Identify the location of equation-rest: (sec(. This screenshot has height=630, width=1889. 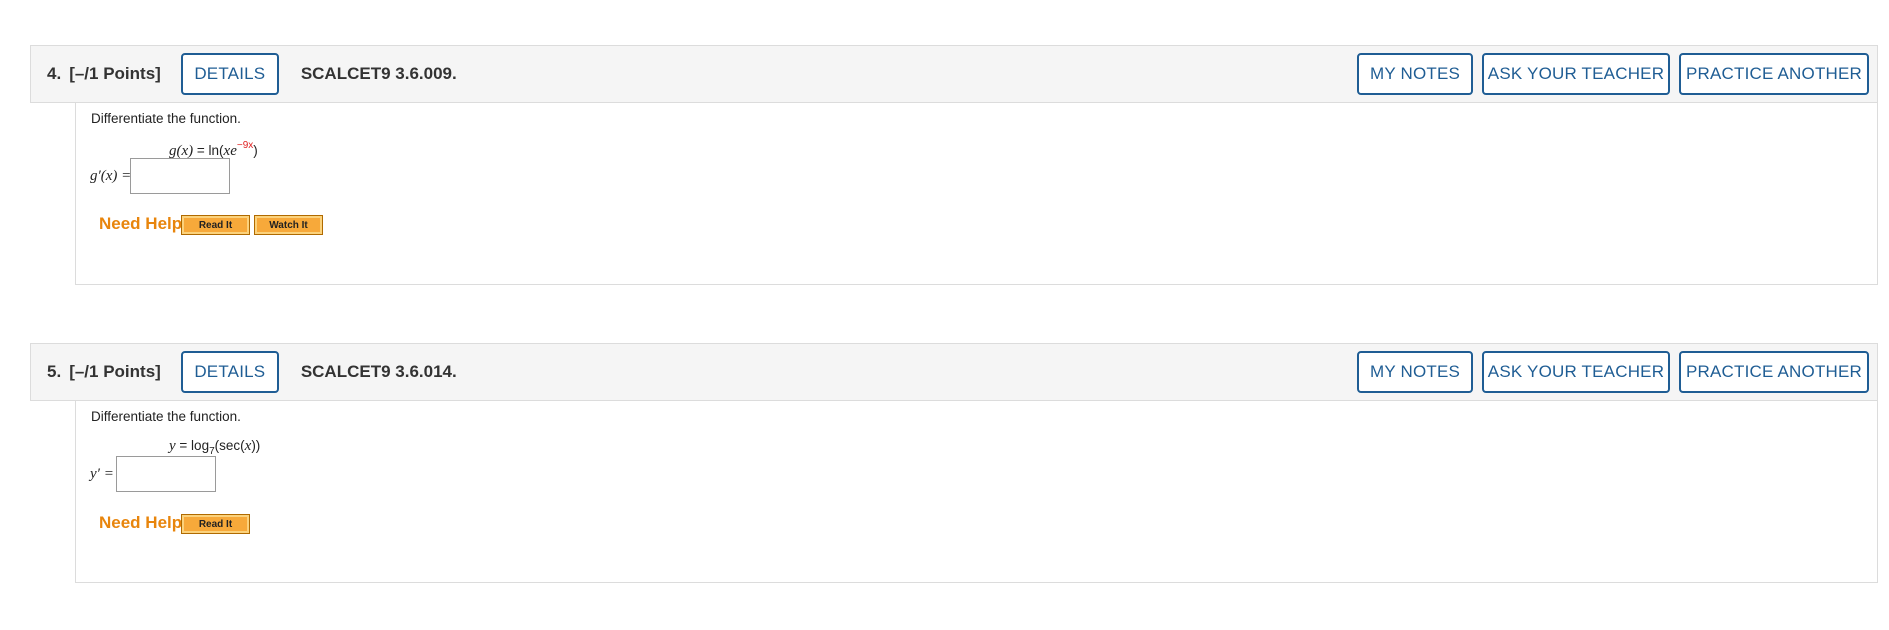
(229, 445).